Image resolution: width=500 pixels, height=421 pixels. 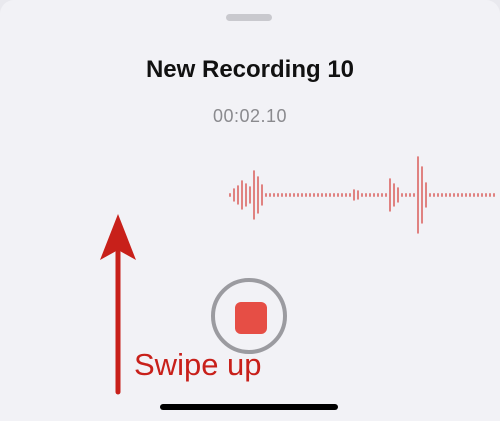 What do you see at coordinates (198, 364) in the screenshot?
I see `swipe-up-annotation: Swipe up` at bounding box center [198, 364].